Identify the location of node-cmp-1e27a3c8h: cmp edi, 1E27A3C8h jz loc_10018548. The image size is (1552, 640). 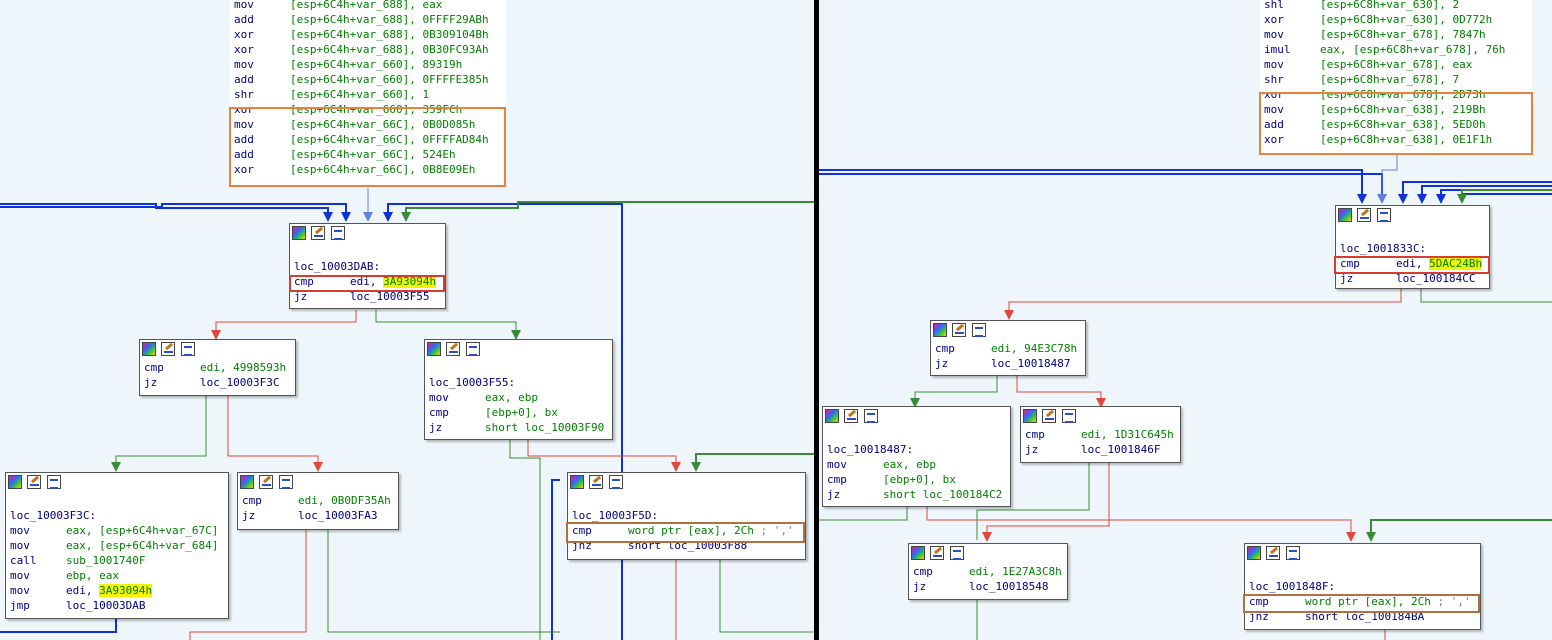
(988, 571).